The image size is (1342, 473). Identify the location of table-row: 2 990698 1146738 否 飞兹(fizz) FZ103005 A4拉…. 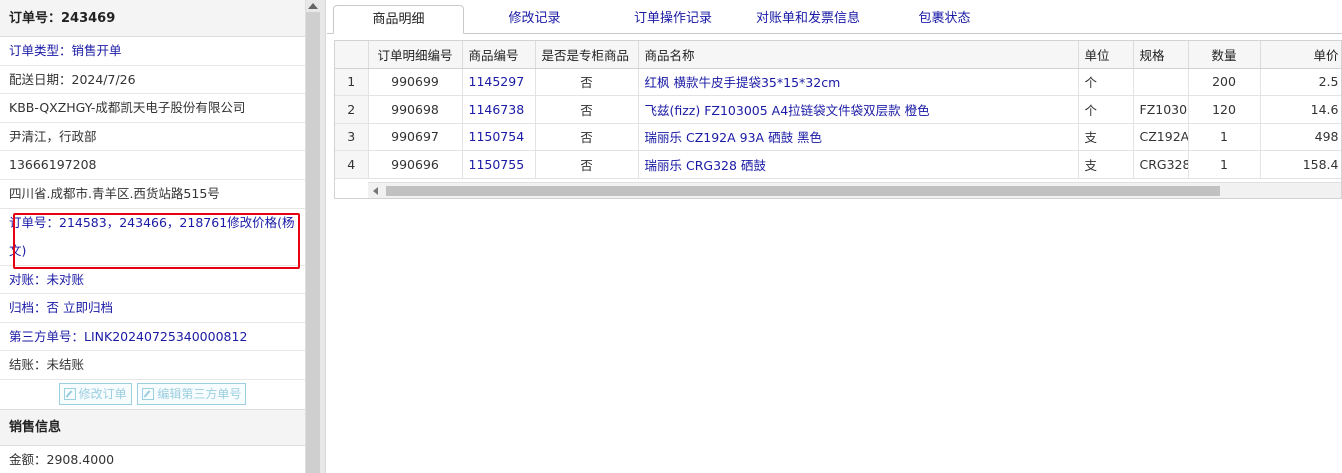
(838, 109).